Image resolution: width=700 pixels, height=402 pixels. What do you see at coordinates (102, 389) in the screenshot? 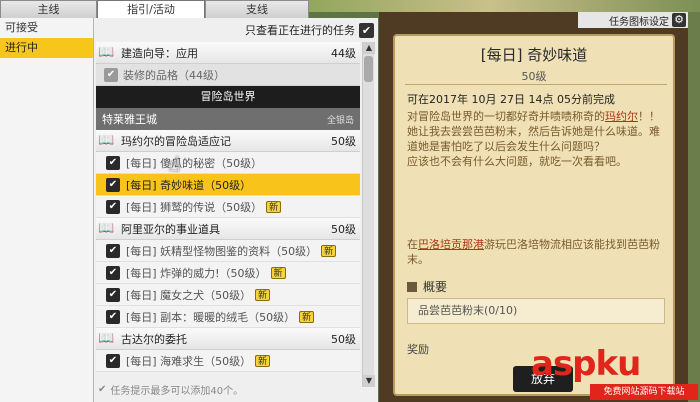
I see `check-hint-icon: ✔` at bounding box center [102, 389].